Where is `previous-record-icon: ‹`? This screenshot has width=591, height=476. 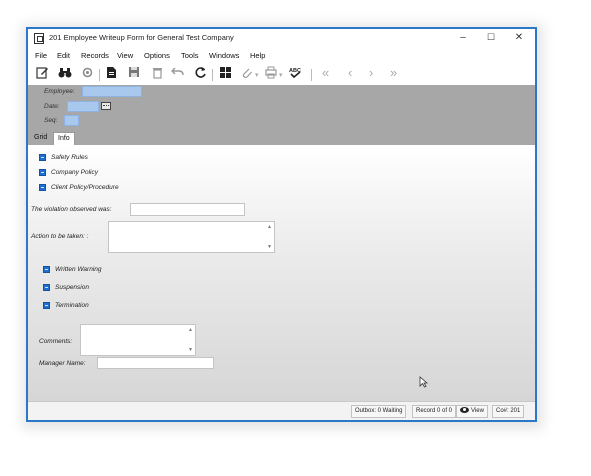
previous-record-icon: ‹ is located at coordinates (350, 73).